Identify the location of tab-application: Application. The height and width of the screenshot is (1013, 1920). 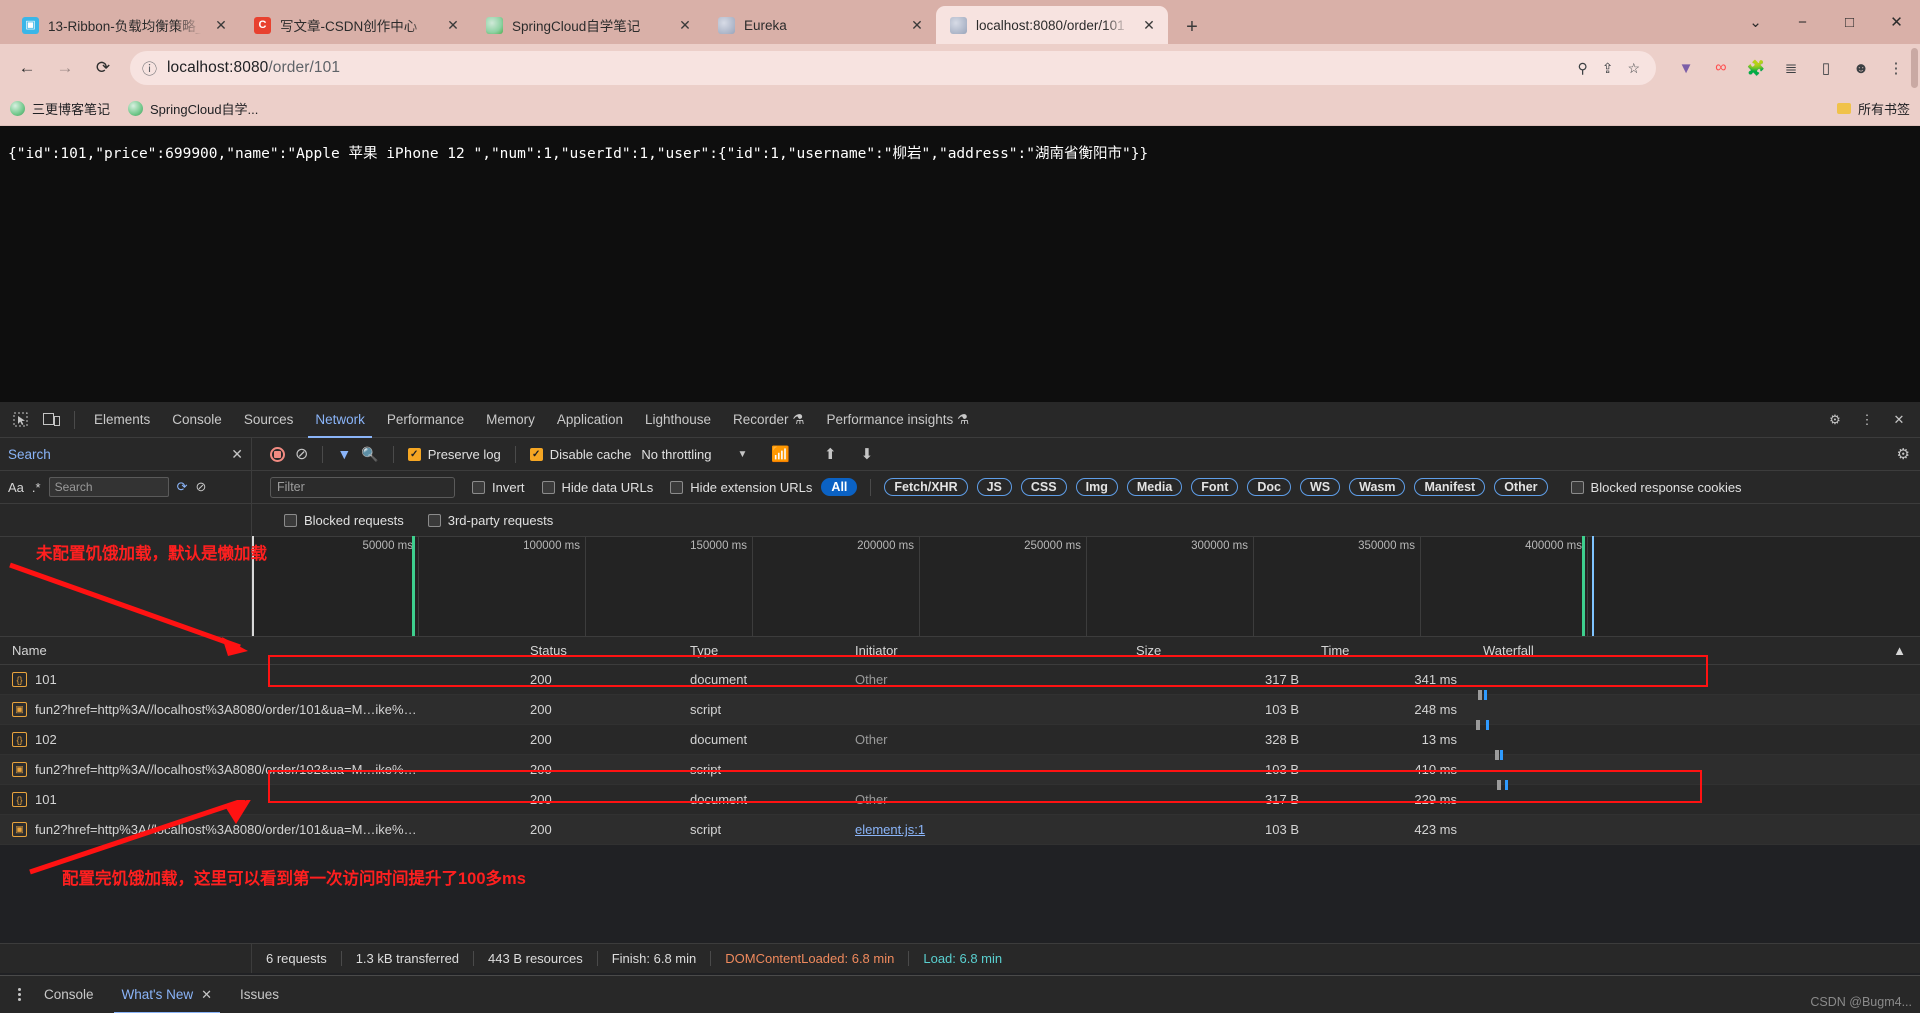
(590, 420).